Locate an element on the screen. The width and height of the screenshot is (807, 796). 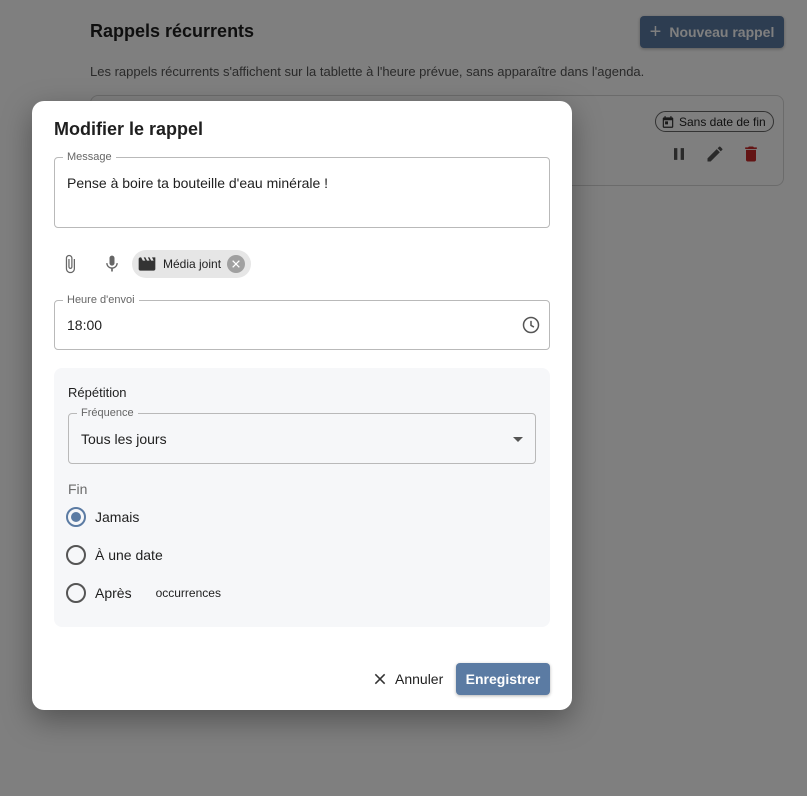
attached-media-label: Média joint is located at coordinates (192, 264).